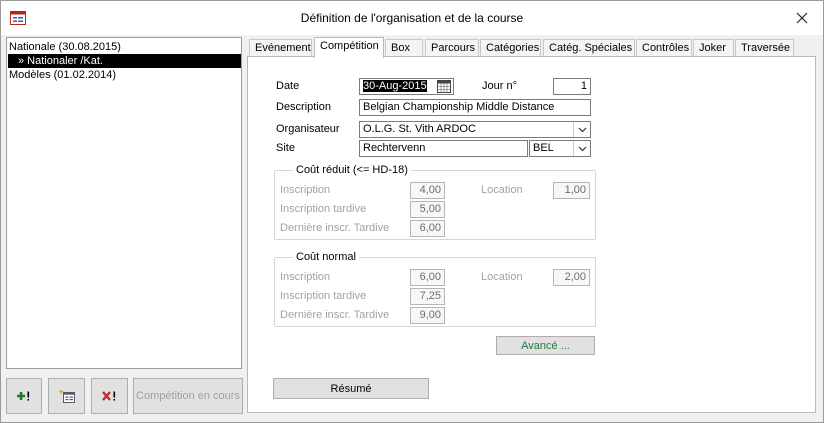 This screenshot has height=423, width=824. What do you see at coordinates (188, 396) in the screenshot?
I see `competition-in-progress-button: Compétition en cours` at bounding box center [188, 396].